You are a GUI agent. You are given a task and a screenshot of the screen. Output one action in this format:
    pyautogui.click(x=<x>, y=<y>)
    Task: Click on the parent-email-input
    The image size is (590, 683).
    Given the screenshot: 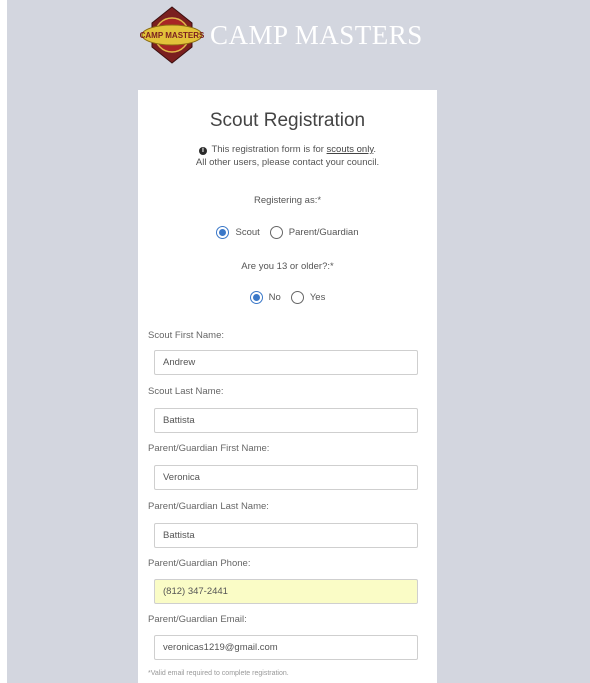 What is the action you would take?
    pyautogui.click(x=286, y=647)
    